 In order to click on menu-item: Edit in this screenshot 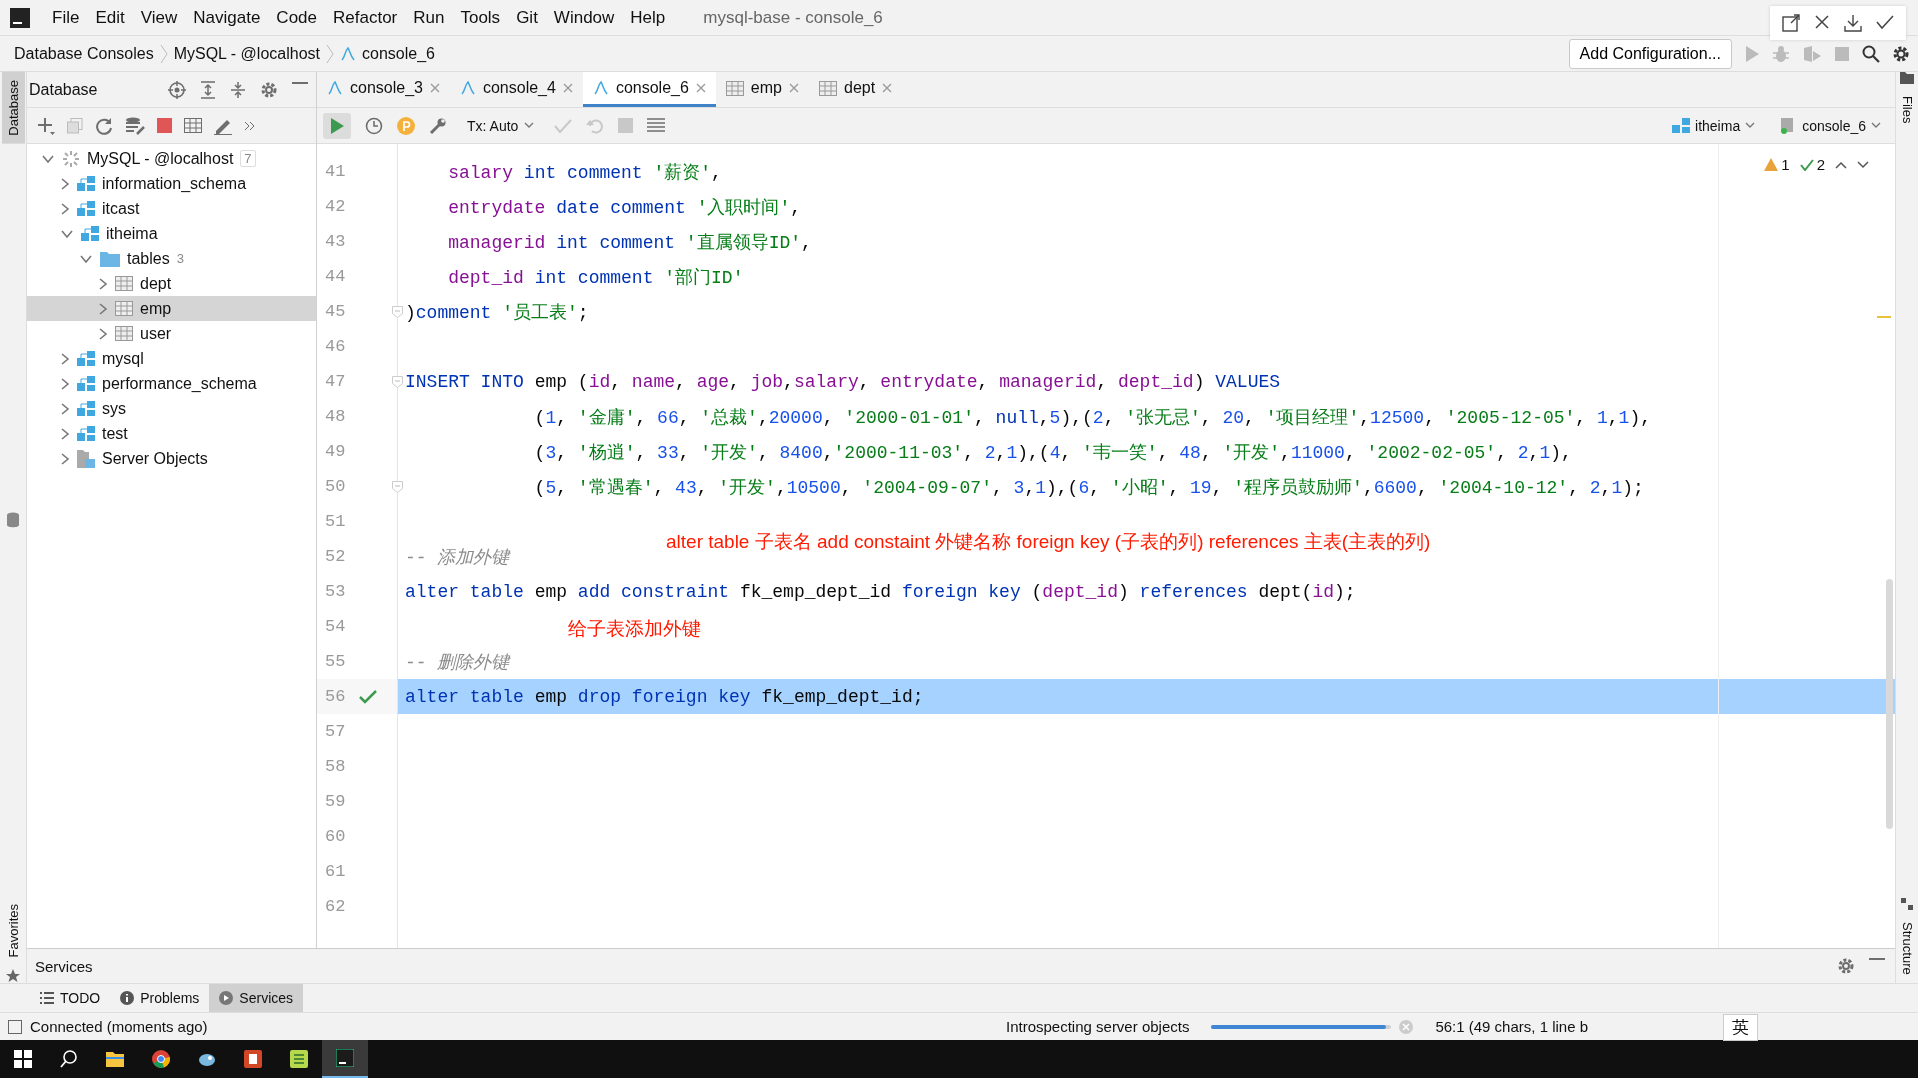, I will do `click(110, 17)`.